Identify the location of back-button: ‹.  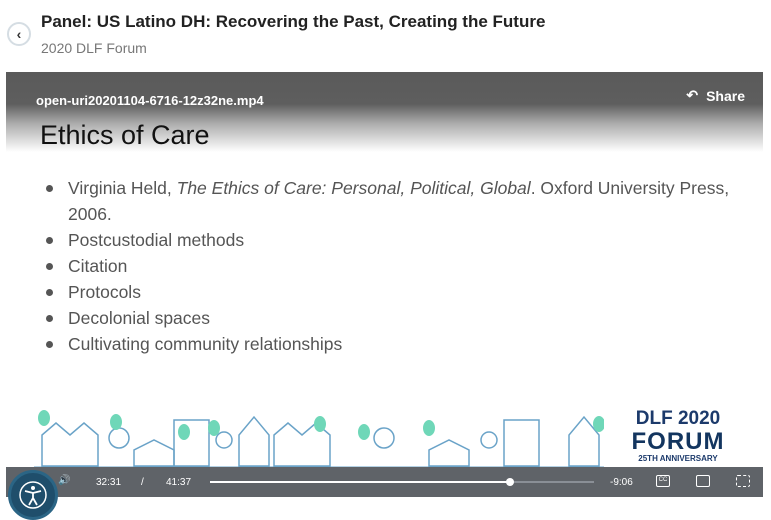
(19, 34).